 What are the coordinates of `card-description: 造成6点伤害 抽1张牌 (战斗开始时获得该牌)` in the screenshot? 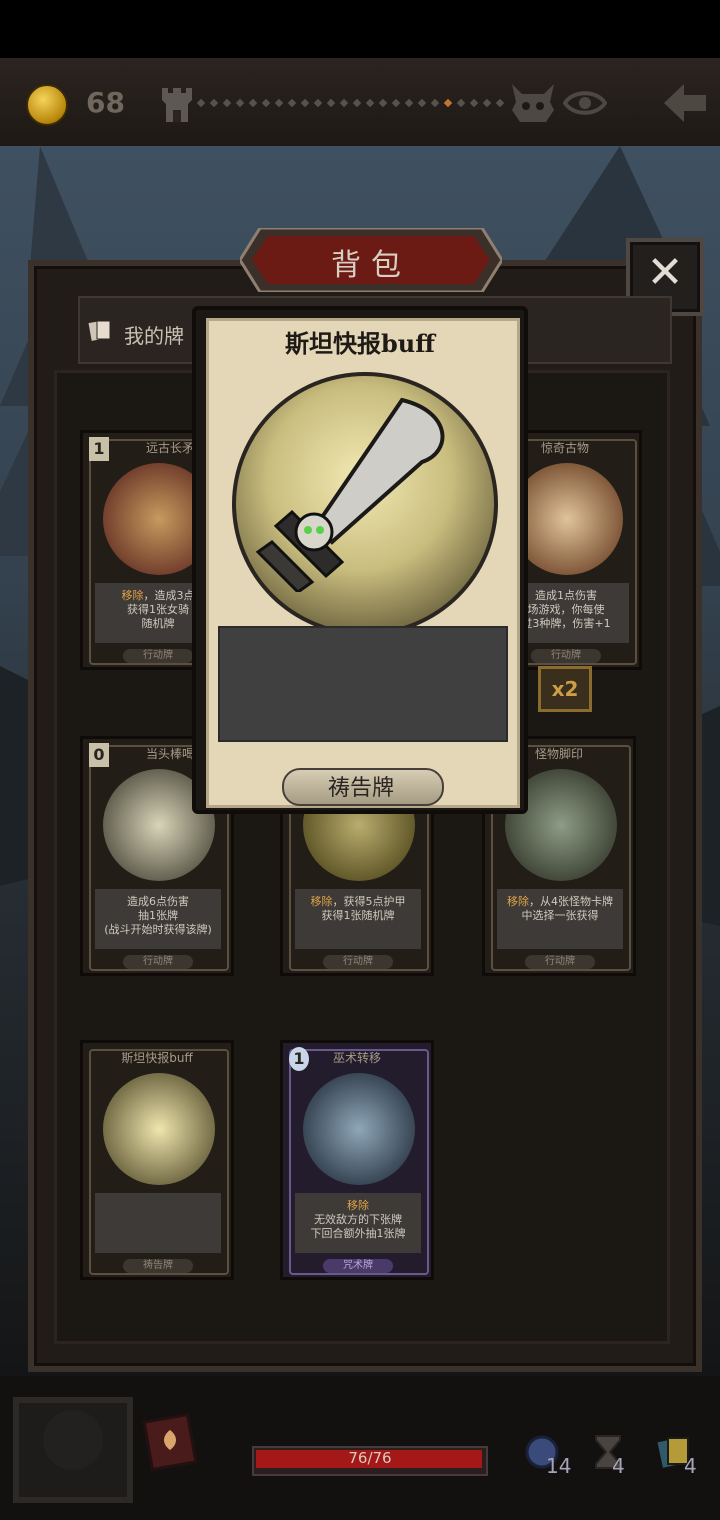 It's located at (158, 915).